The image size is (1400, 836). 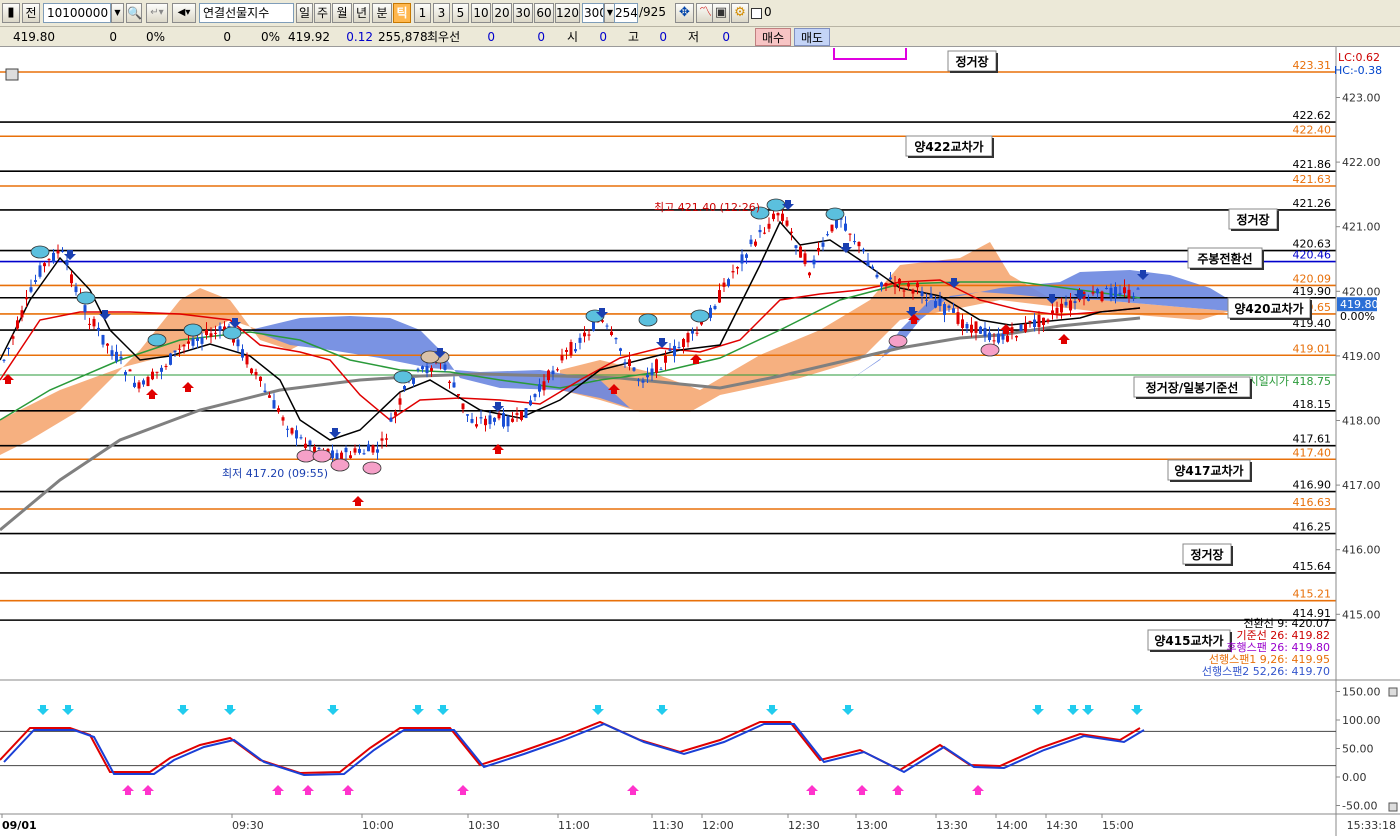 What do you see at coordinates (663, 37) in the screenshot?
I see `high-value: 0` at bounding box center [663, 37].